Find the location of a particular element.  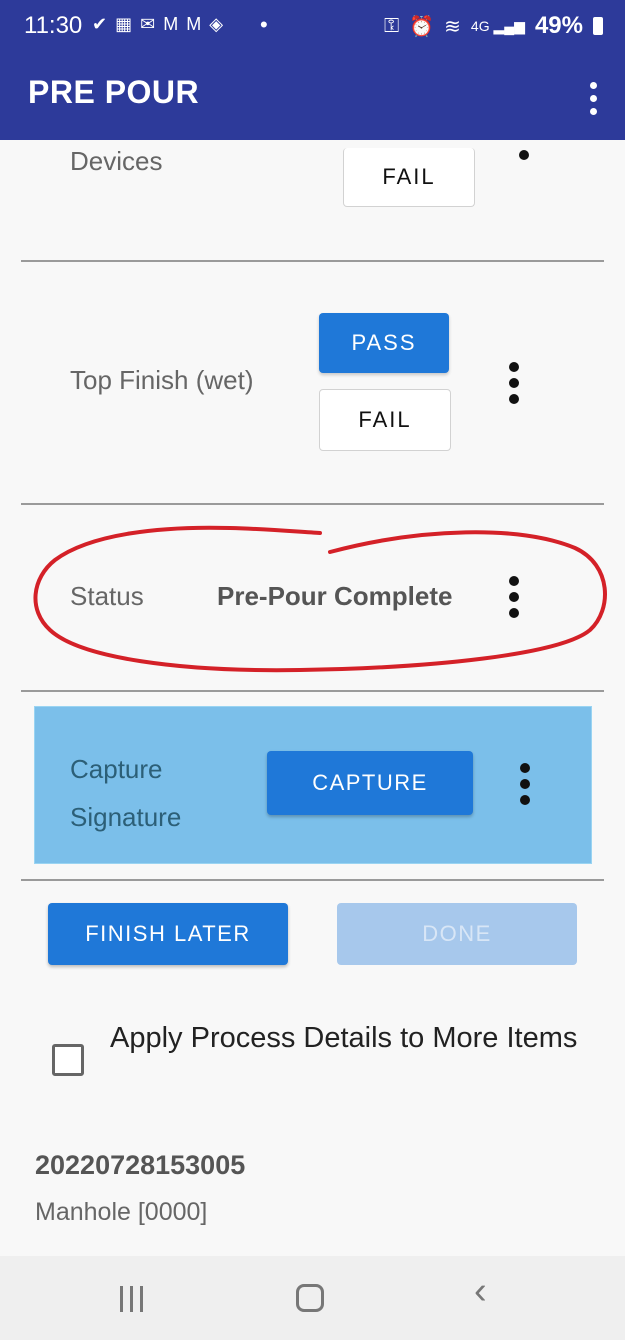

finish-later-button: FINISH LATER is located at coordinates (168, 934).